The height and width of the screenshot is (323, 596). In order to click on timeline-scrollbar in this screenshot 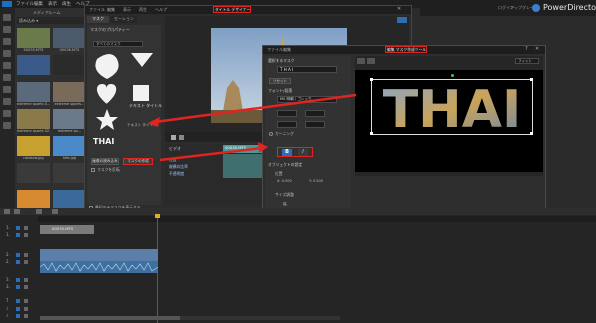, I will do `click(190, 318)`.